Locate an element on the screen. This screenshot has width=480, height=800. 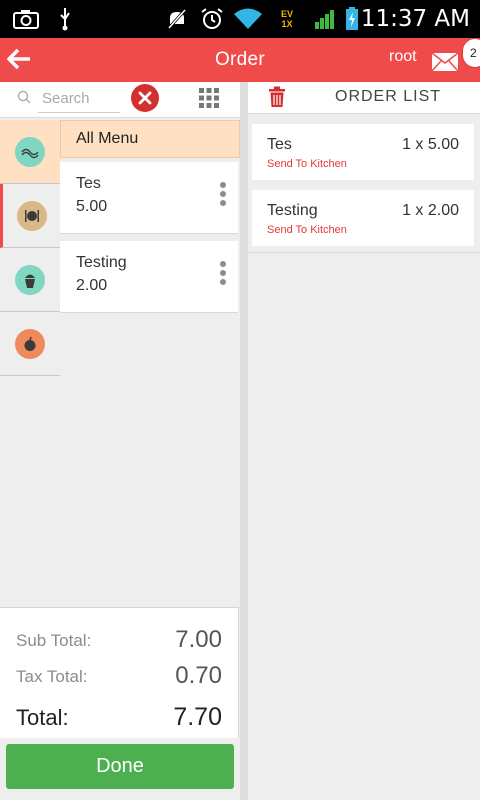
grid-view-icon is located at coordinates (209, 98).